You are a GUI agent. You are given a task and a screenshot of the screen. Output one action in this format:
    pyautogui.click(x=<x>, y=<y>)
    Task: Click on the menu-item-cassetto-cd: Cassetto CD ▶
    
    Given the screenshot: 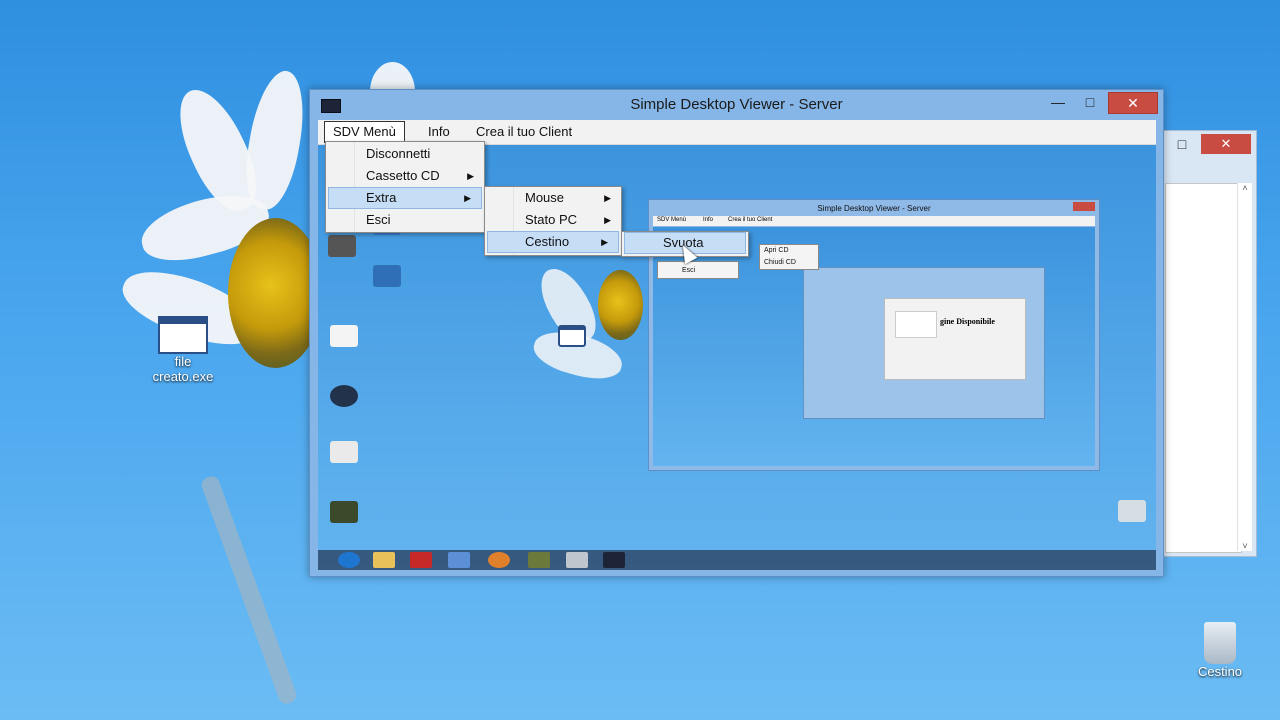 What is the action you would take?
    pyautogui.click(x=405, y=176)
    